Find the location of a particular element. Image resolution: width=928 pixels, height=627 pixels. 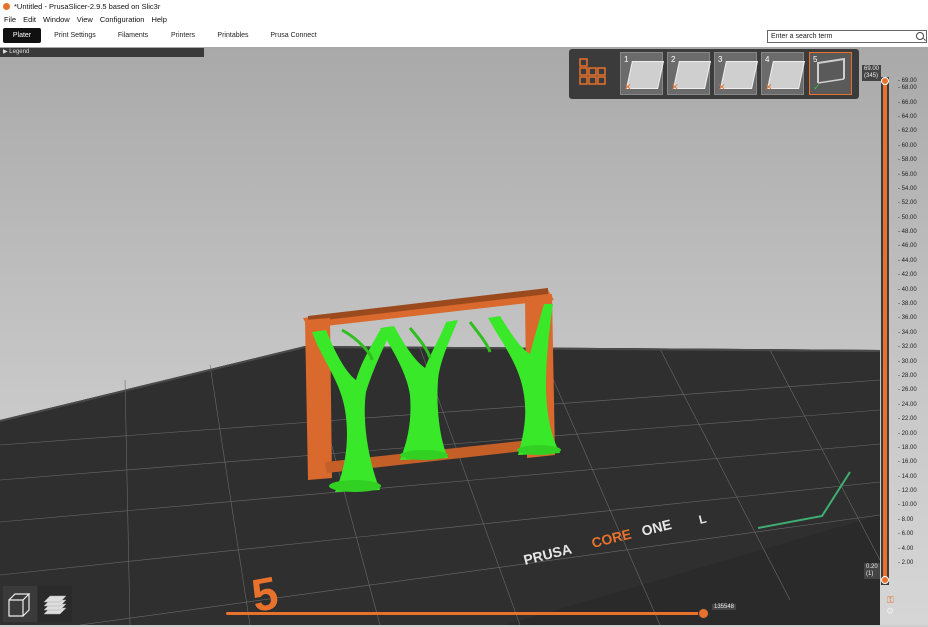

move-slider-track is located at coordinates (465, 613).